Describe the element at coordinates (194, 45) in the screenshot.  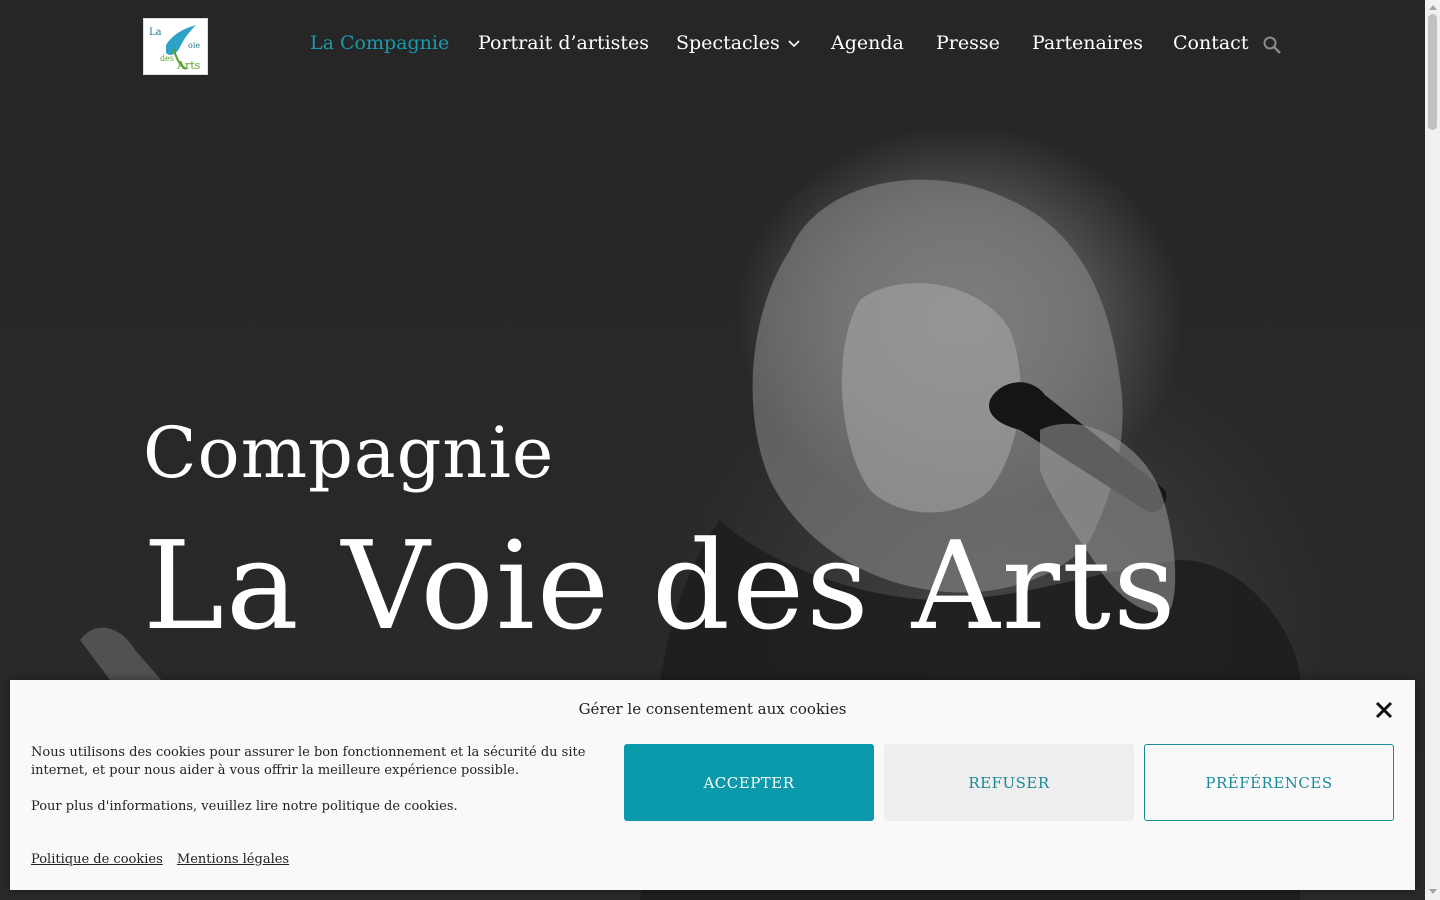
I see `logo-text-2: oie` at that location.